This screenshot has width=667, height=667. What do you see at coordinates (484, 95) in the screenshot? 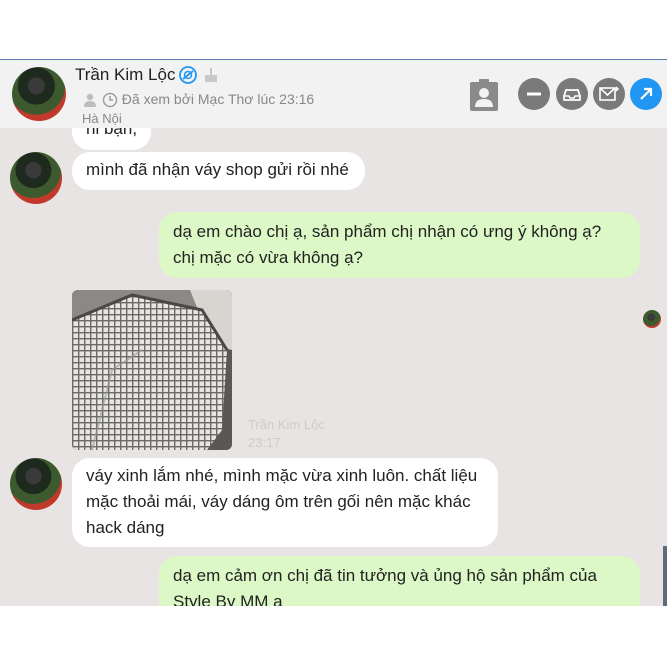
I see `person-card-icon` at bounding box center [484, 95].